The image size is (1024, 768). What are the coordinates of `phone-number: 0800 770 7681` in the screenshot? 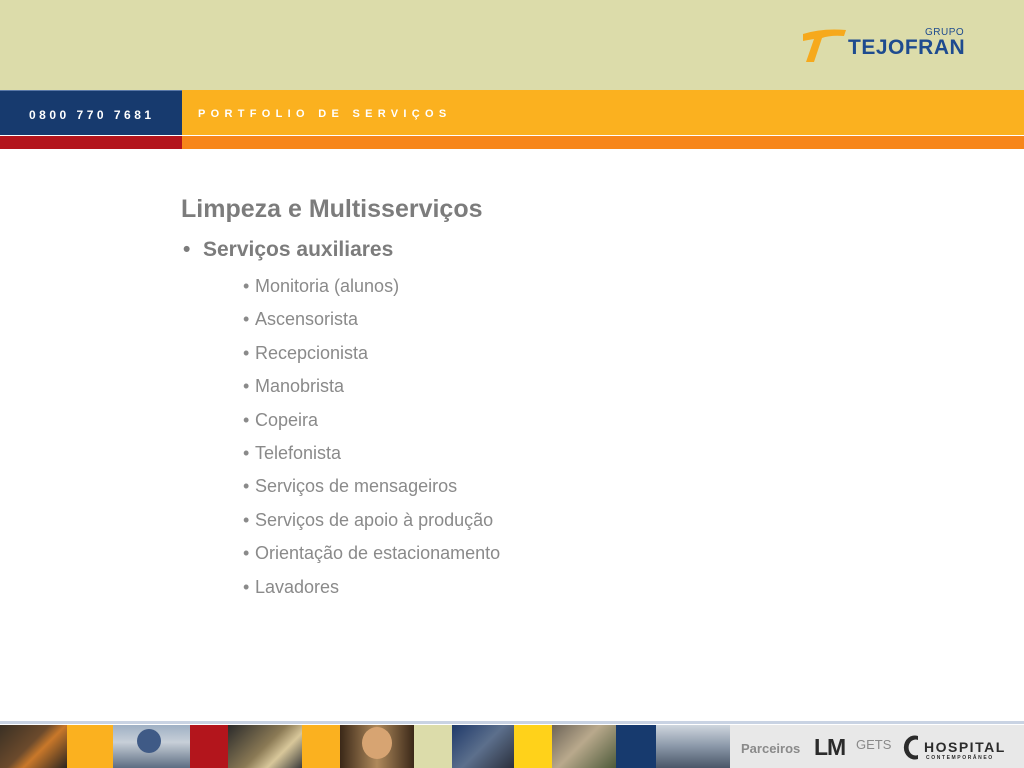 It's located at (92, 115).